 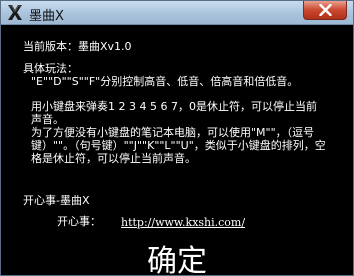 I want to click on app-logo-icon, so click(x=15, y=12).